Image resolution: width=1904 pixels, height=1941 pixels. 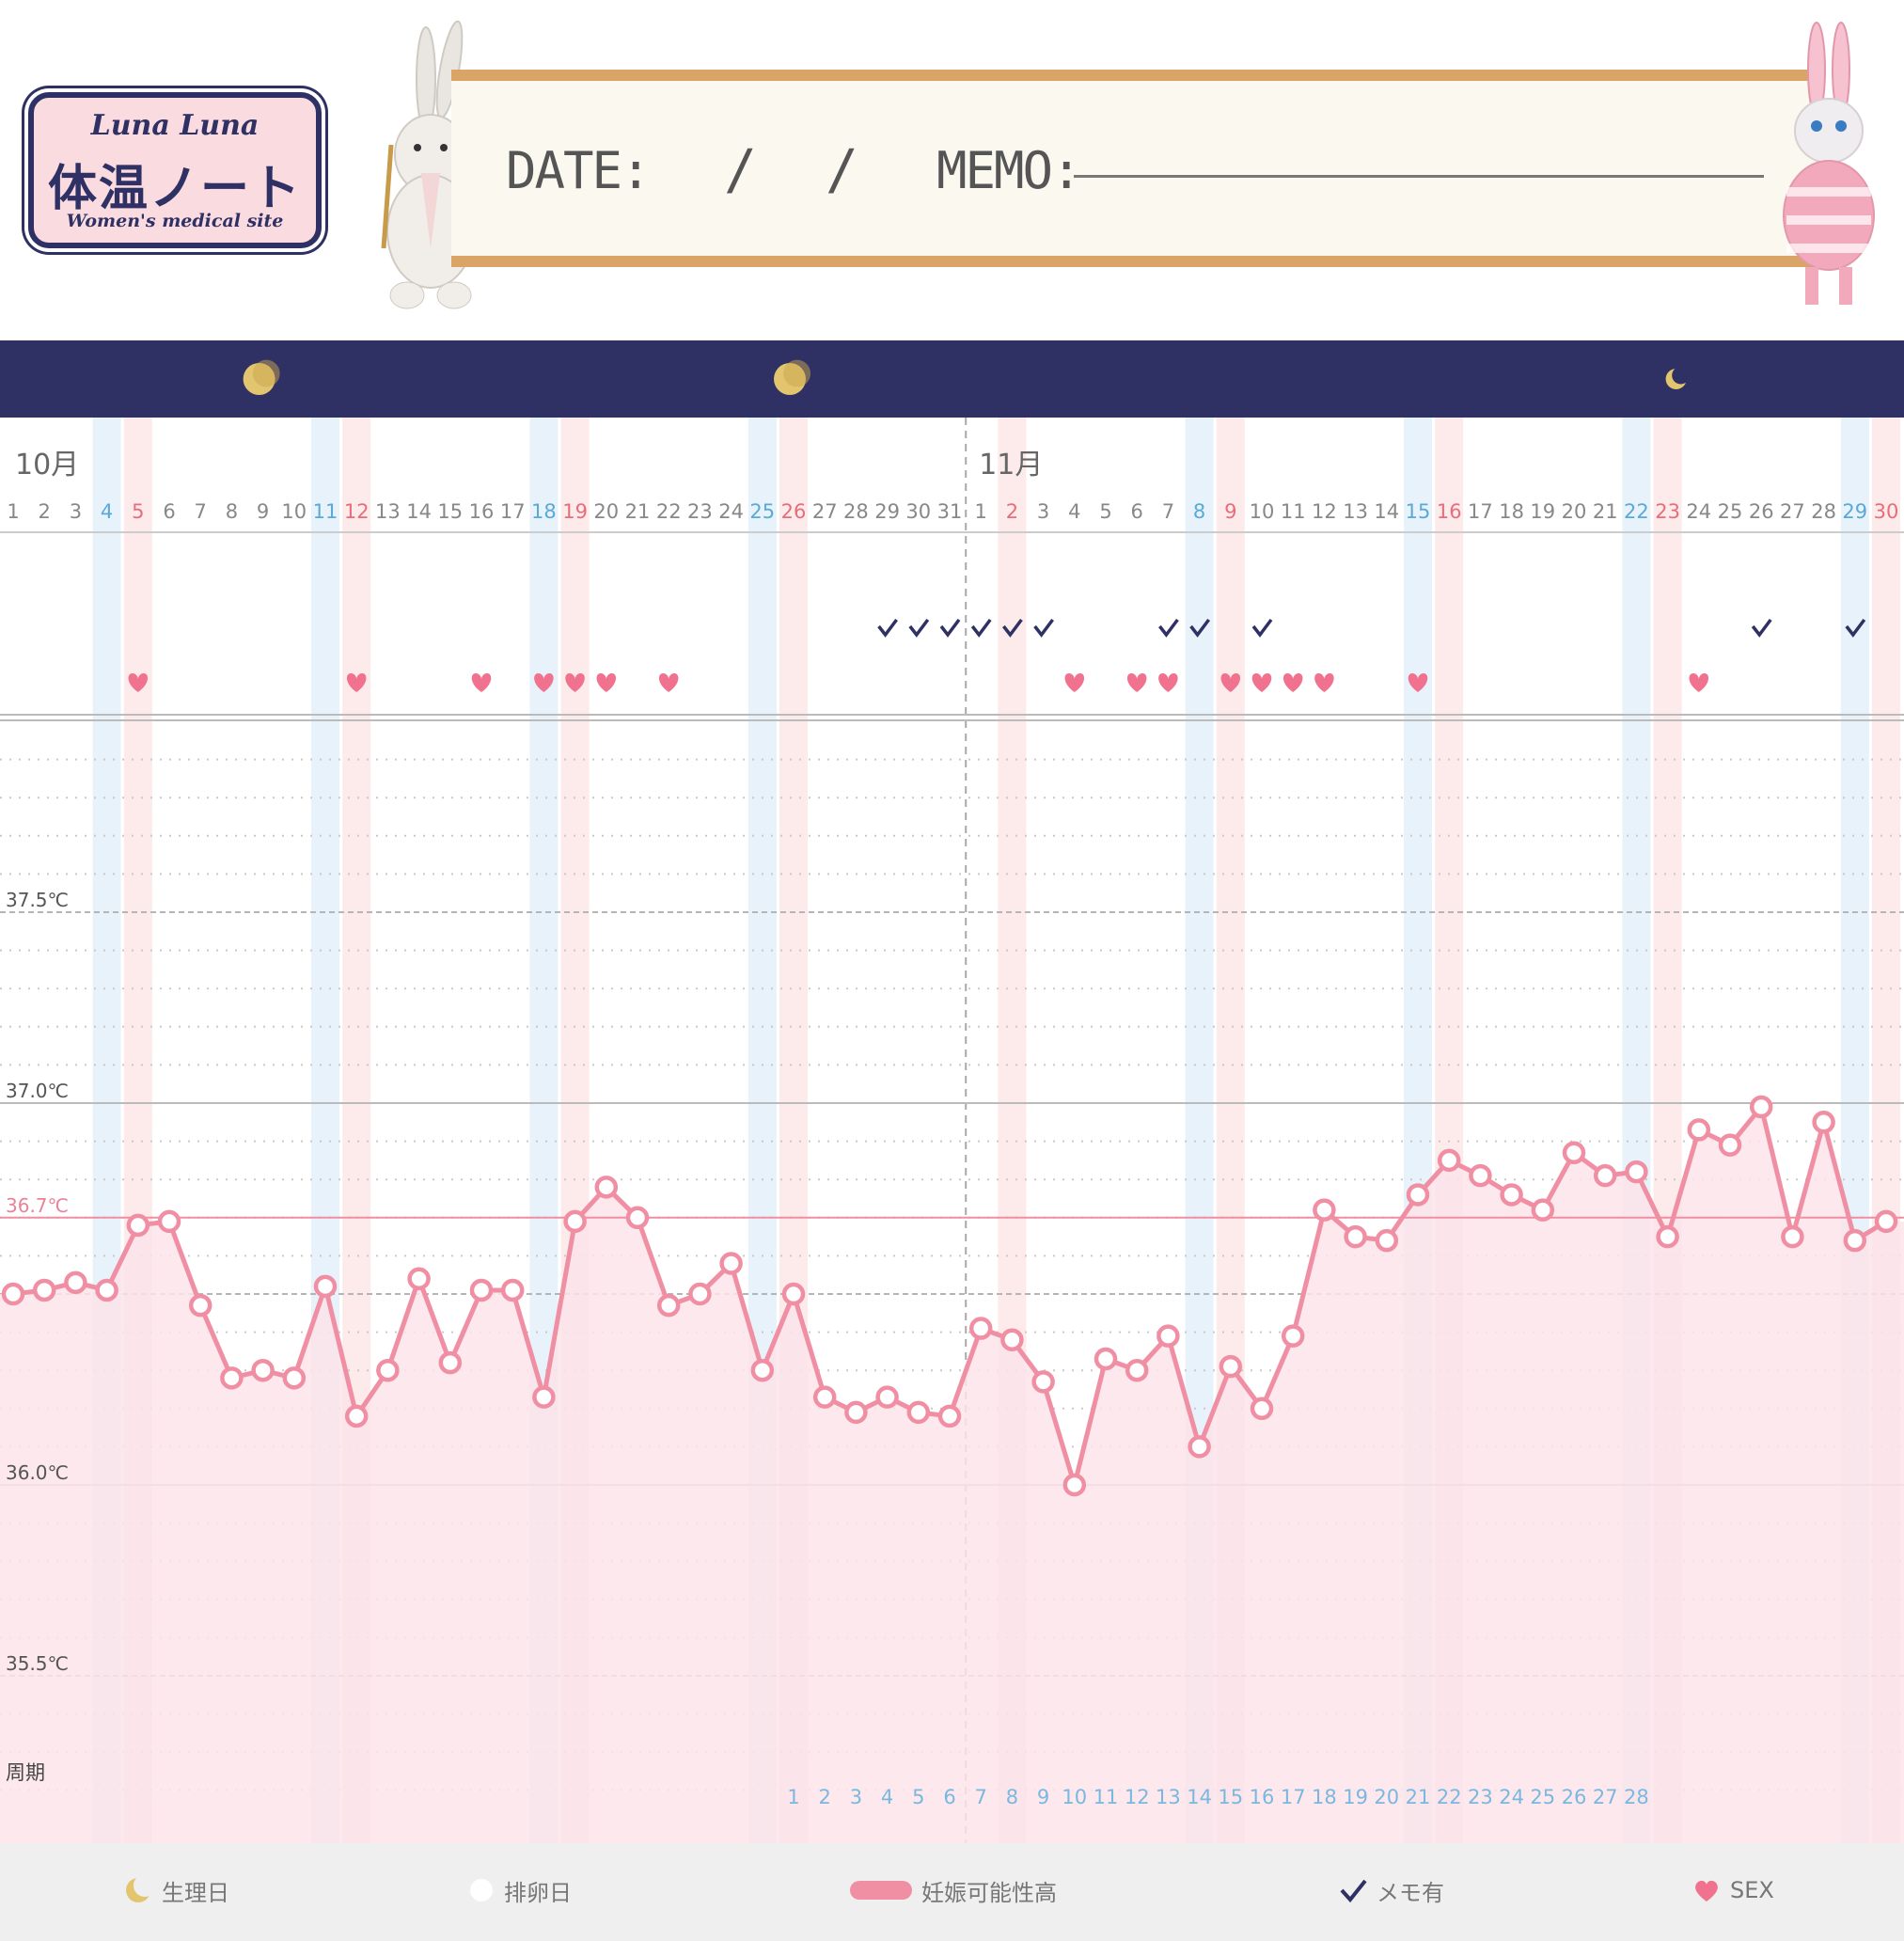 I want to click on day-label: 10, so click(x=1262, y=512).